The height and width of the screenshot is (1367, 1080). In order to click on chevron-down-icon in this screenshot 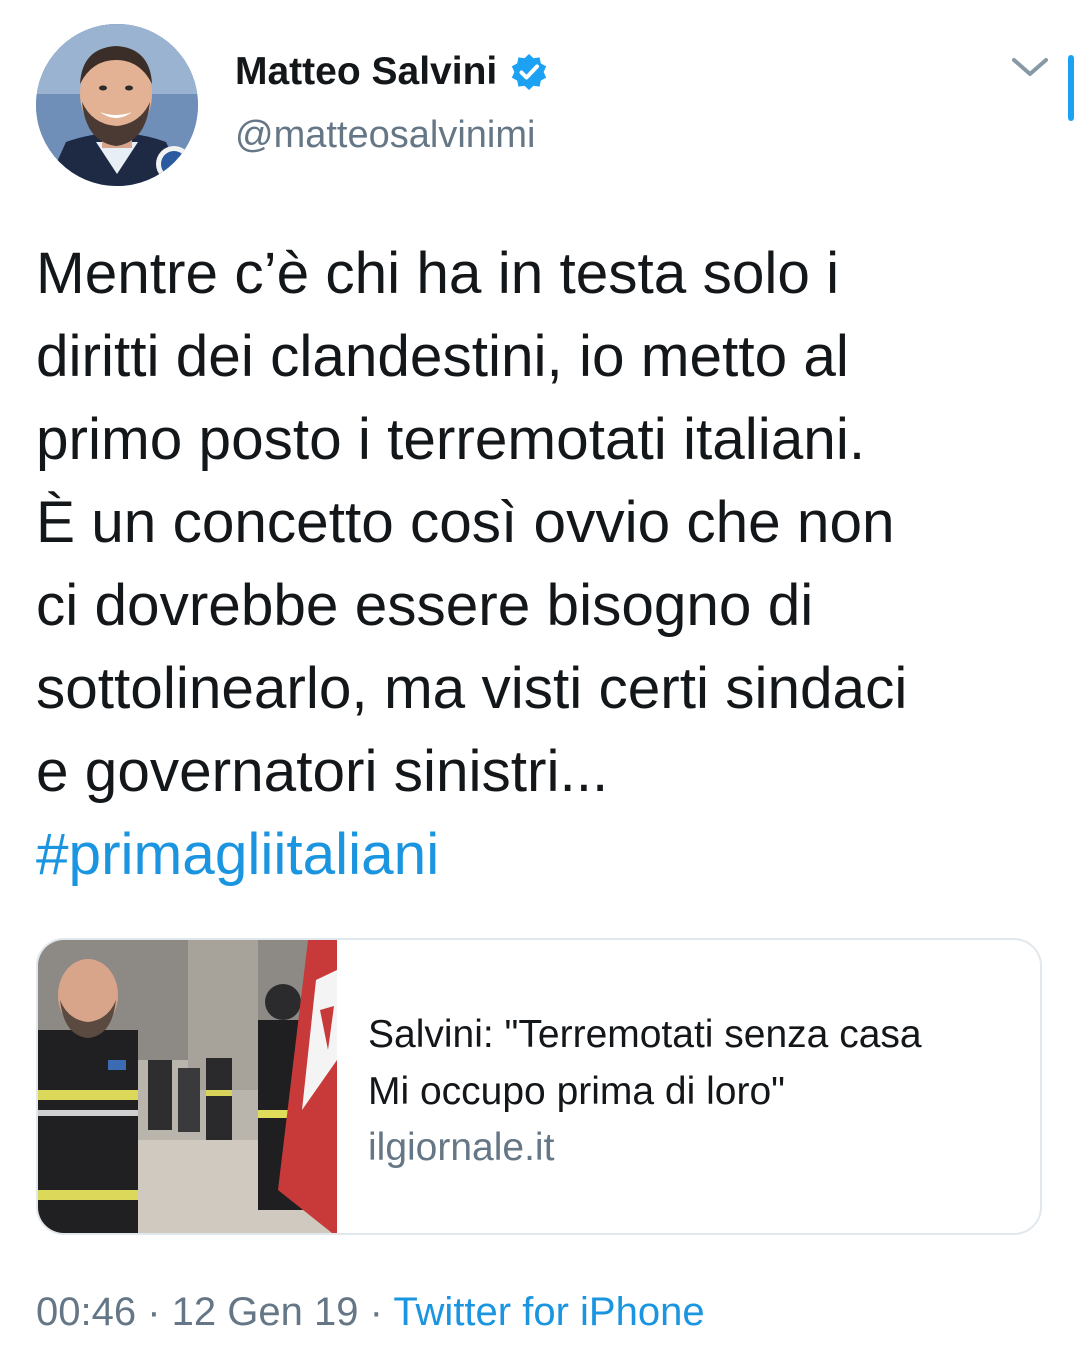, I will do `click(1030, 68)`.